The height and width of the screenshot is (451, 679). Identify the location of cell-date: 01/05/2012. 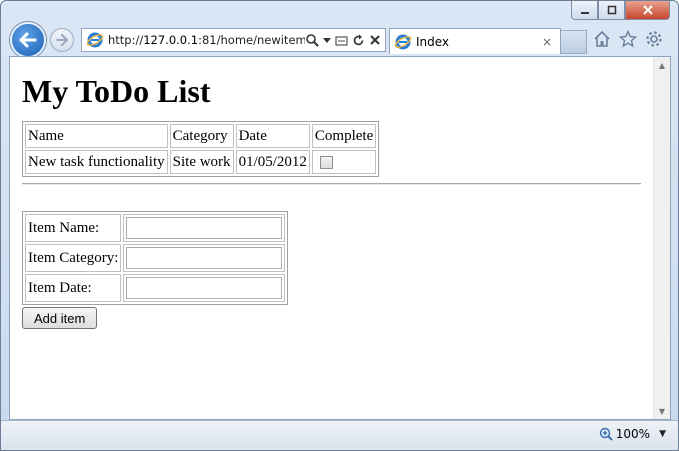
(272, 162).